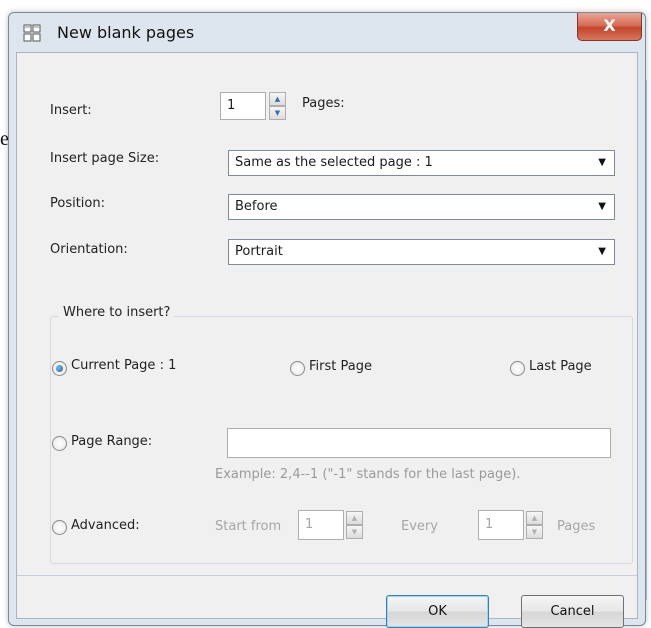 This screenshot has height=628, width=651. Describe the element at coordinates (105, 525) in the screenshot. I see `advanced-label: Advanced:` at that location.